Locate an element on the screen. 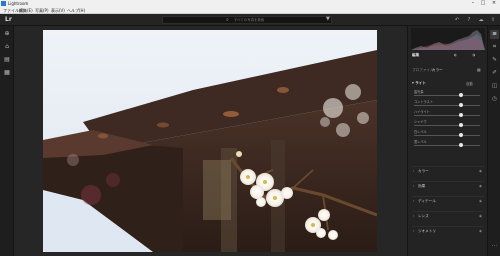 The width and height of the screenshot is (500, 256). slider-blacks: 黒レベル is located at coordinates (448, 144).